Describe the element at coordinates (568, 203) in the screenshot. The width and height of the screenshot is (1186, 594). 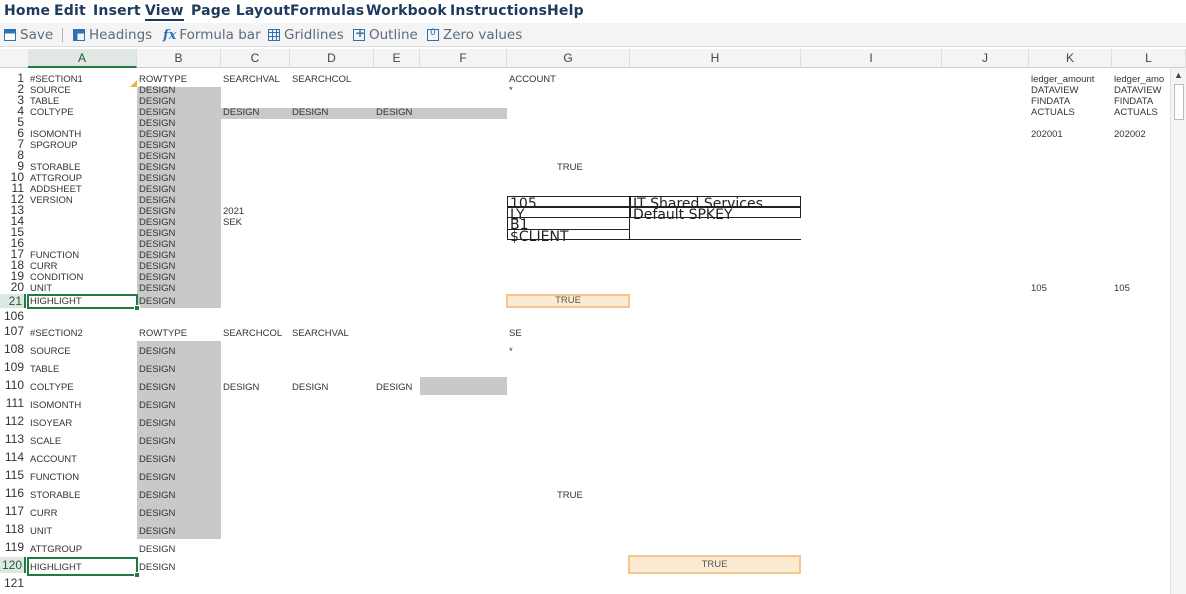
I see `cell-g13: 105` at that location.